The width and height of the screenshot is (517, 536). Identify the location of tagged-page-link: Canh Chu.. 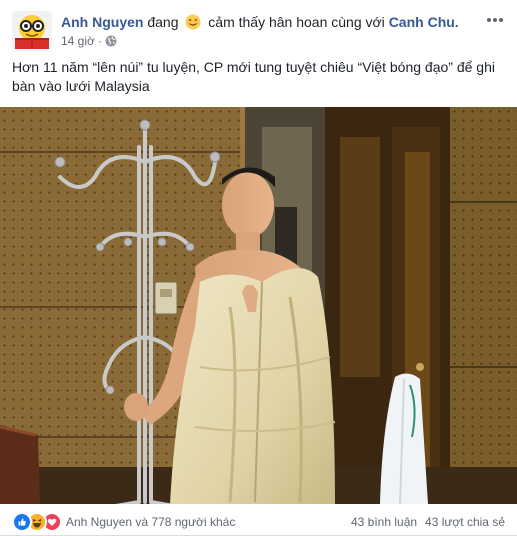
(424, 22).